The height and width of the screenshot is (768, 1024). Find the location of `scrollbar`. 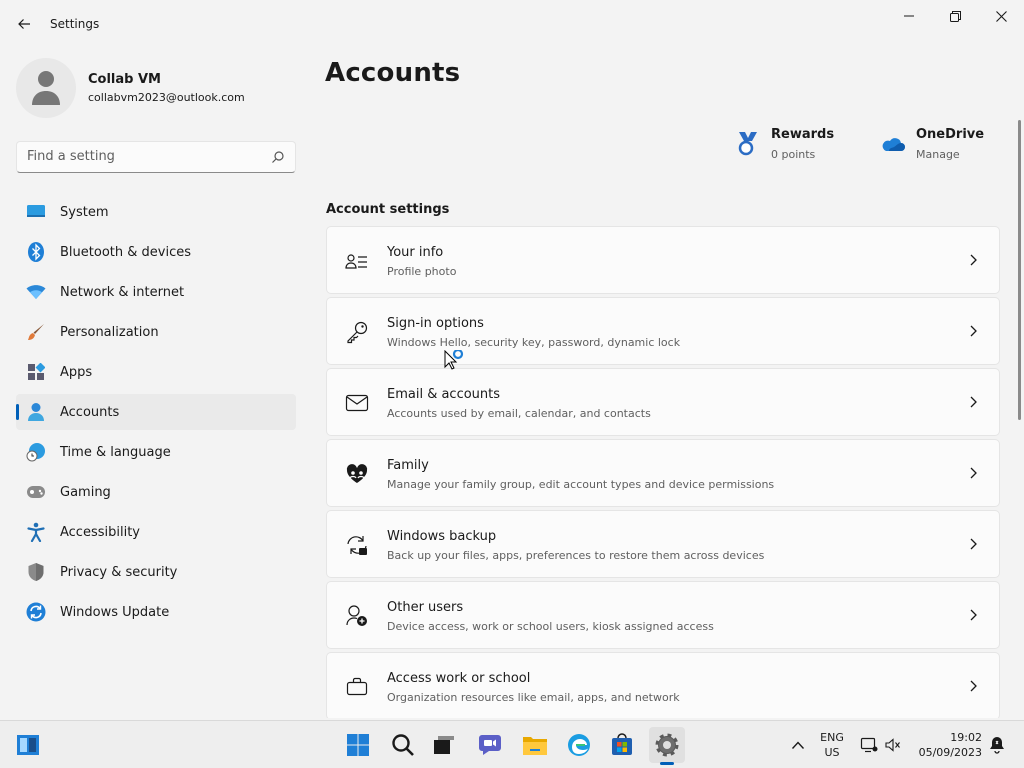

scrollbar is located at coordinates (1019, 270).